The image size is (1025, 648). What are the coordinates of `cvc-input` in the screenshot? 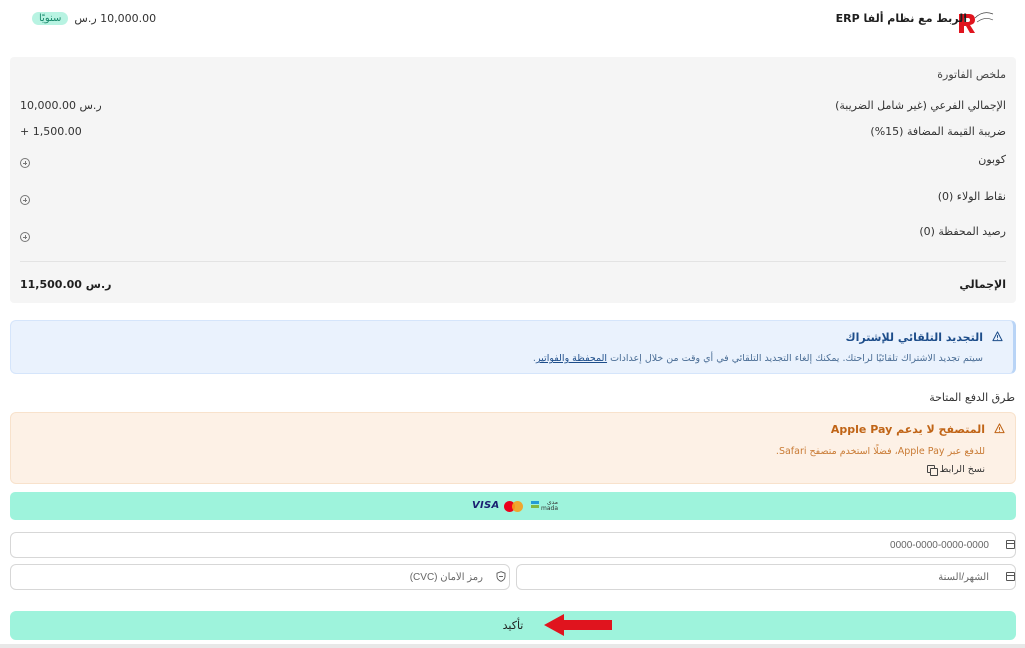 It's located at (260, 577).